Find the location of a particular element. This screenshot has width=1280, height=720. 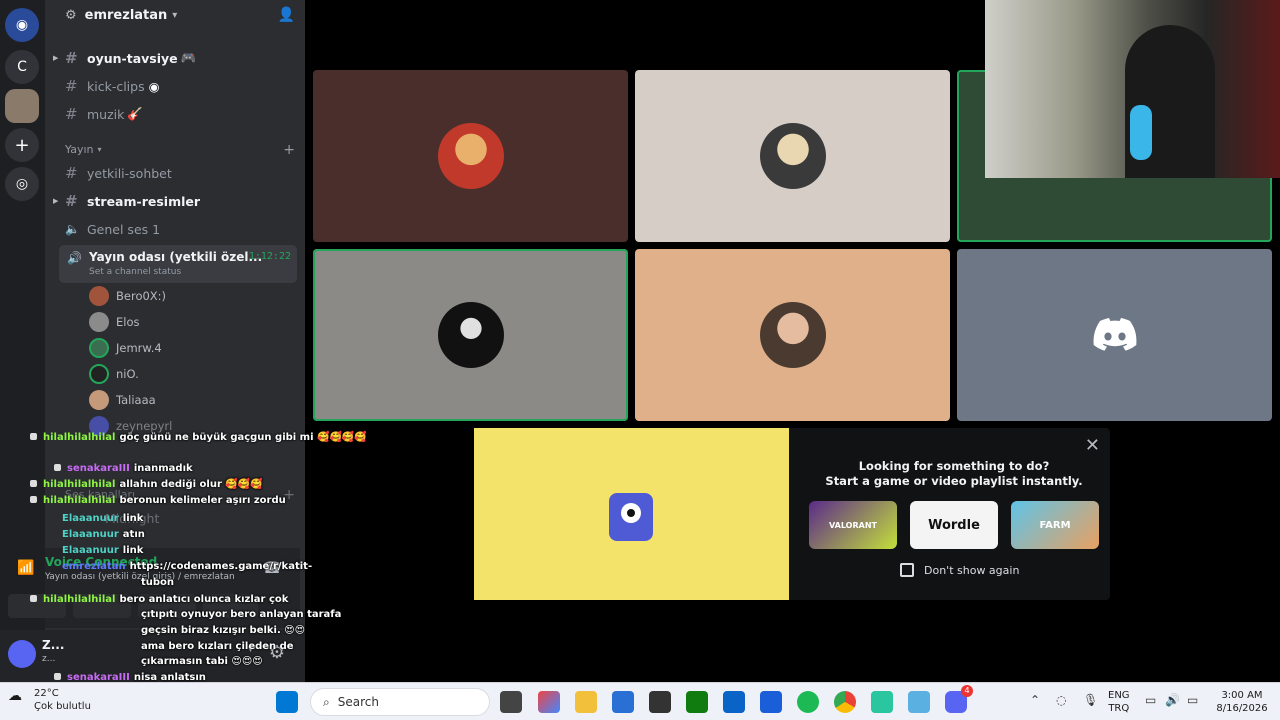

battery-icon: ▭ is located at coordinates (1192, 700).